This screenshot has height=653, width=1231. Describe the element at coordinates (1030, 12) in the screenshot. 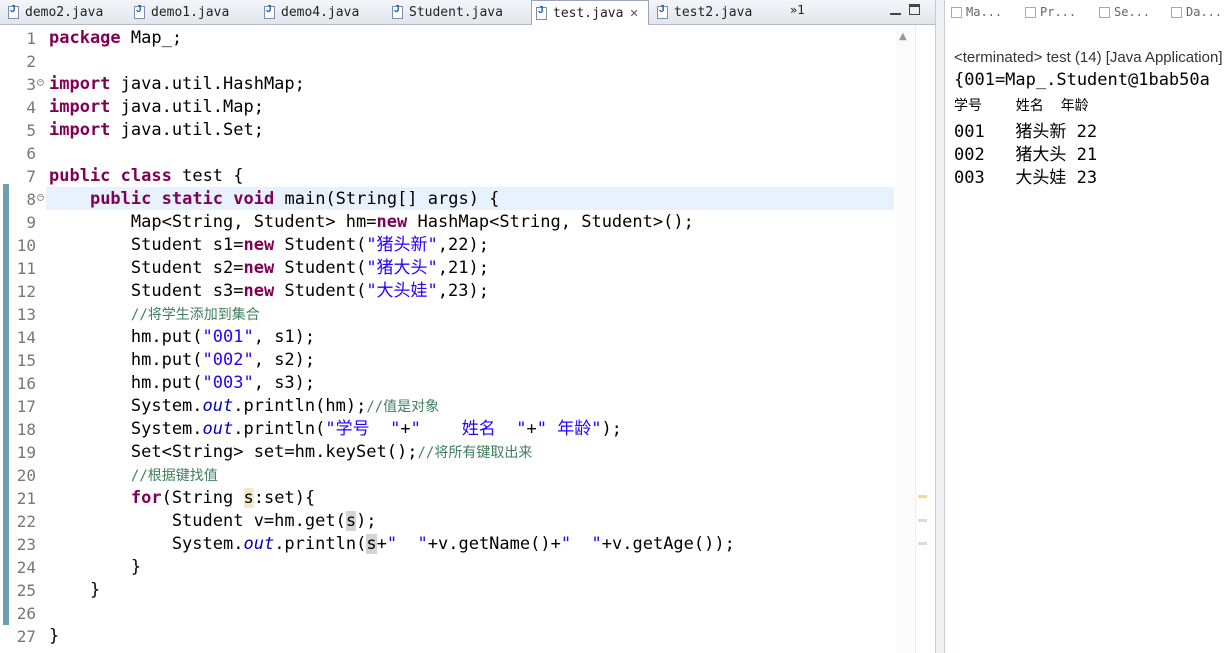

I see `properties-icon` at that location.